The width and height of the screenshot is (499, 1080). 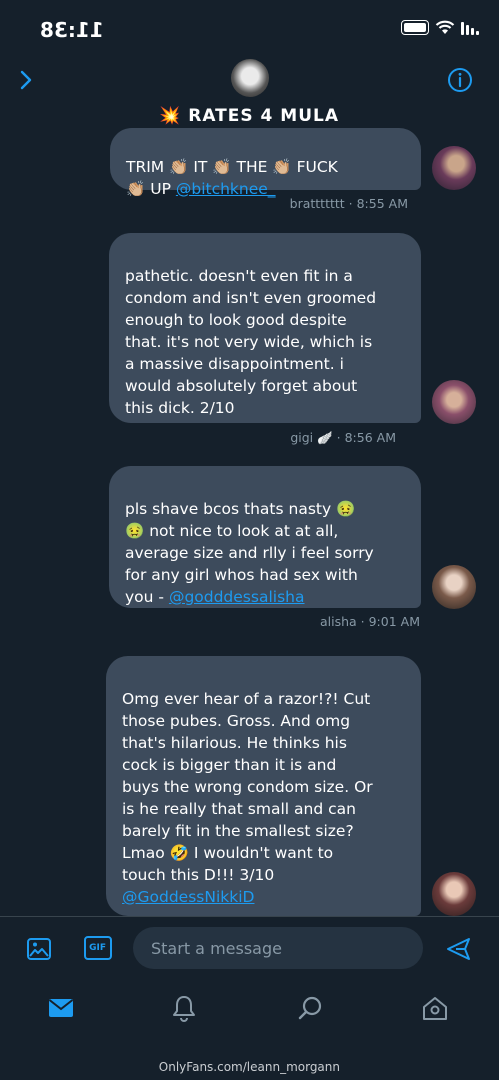 What do you see at coordinates (236, 721) in the screenshot?
I see `message-line: those pubes. Gross. And omg` at bounding box center [236, 721].